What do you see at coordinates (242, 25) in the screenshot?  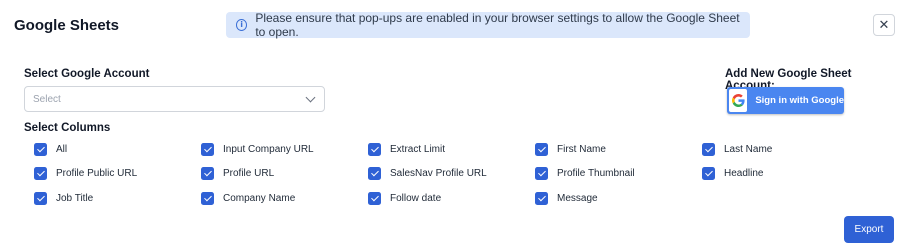 I see `info-icon: i` at bounding box center [242, 25].